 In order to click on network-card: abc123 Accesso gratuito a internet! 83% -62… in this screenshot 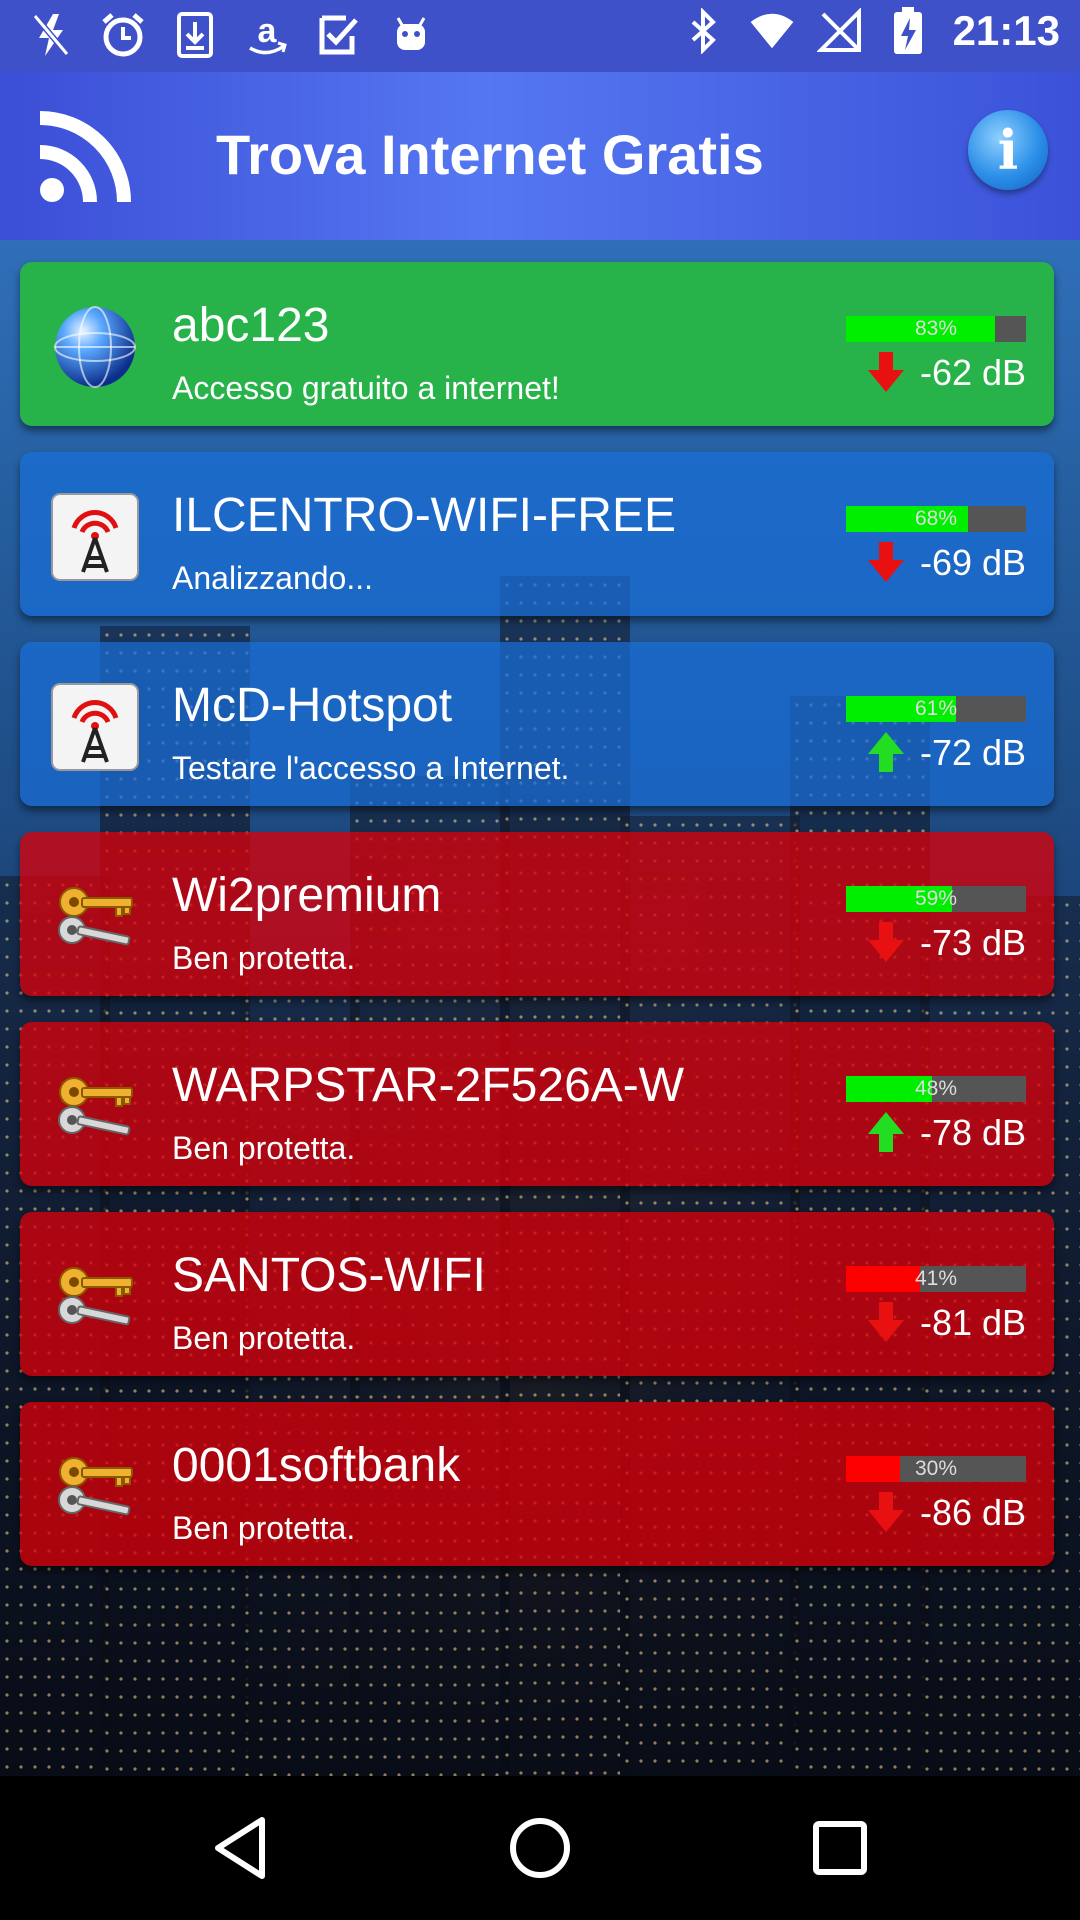, I will do `click(537, 344)`.